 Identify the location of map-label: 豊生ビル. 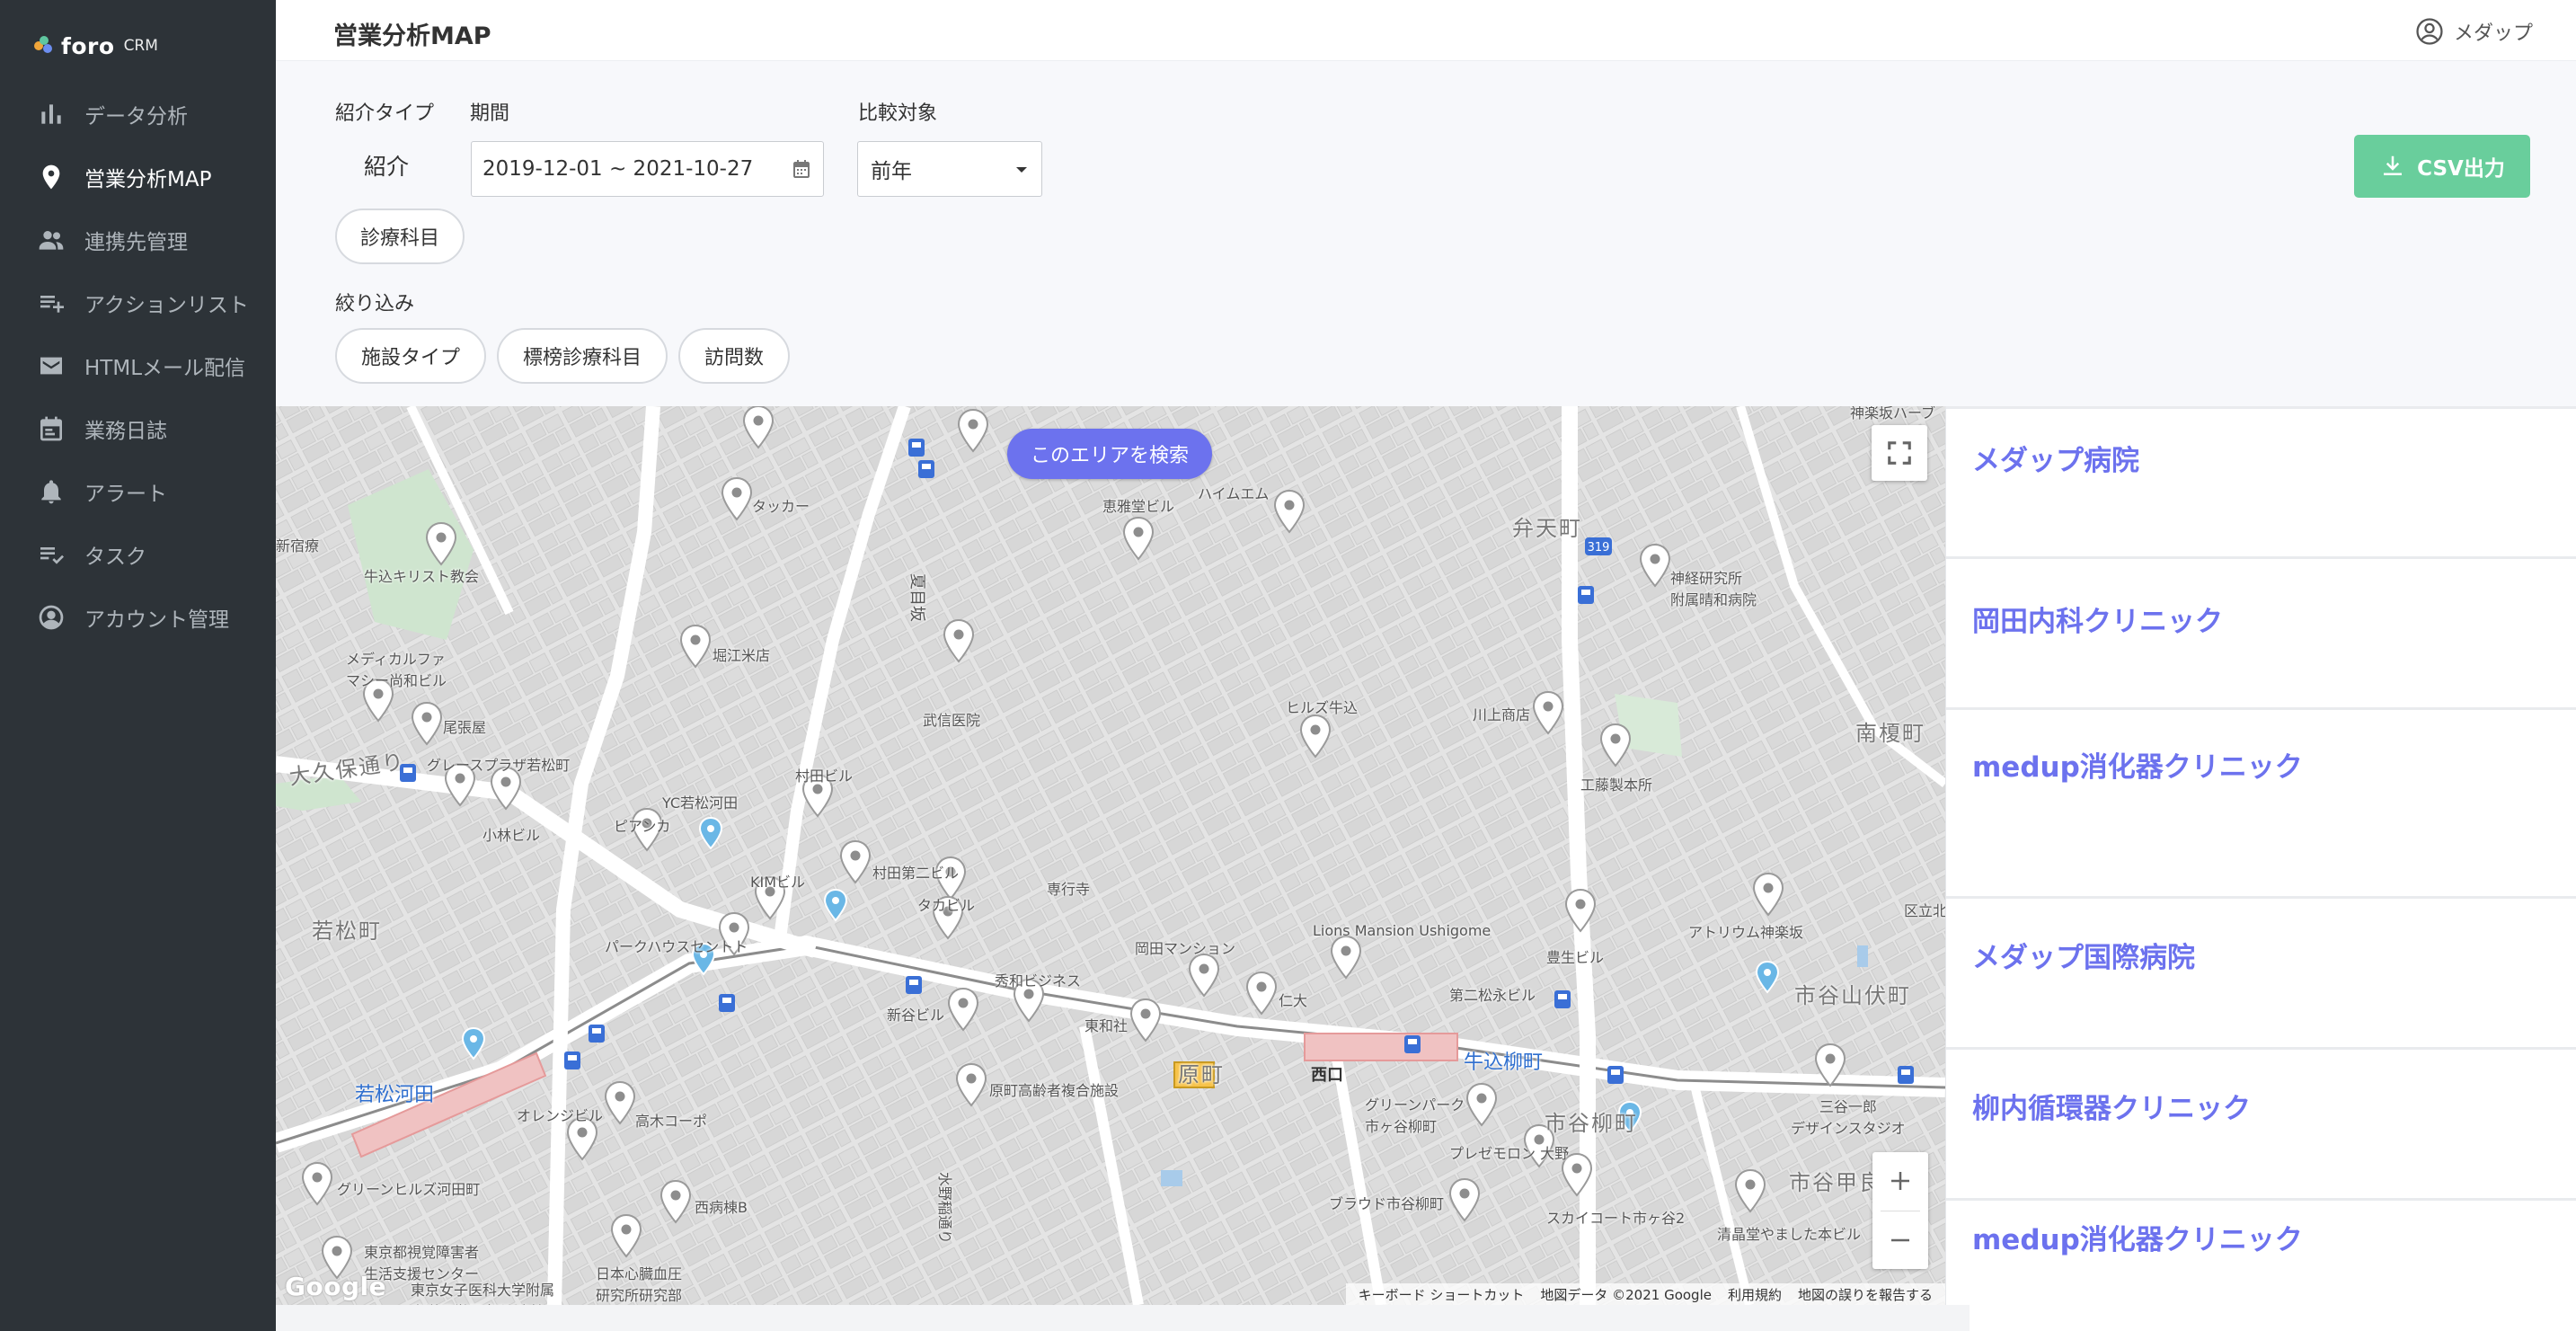
(1575, 957).